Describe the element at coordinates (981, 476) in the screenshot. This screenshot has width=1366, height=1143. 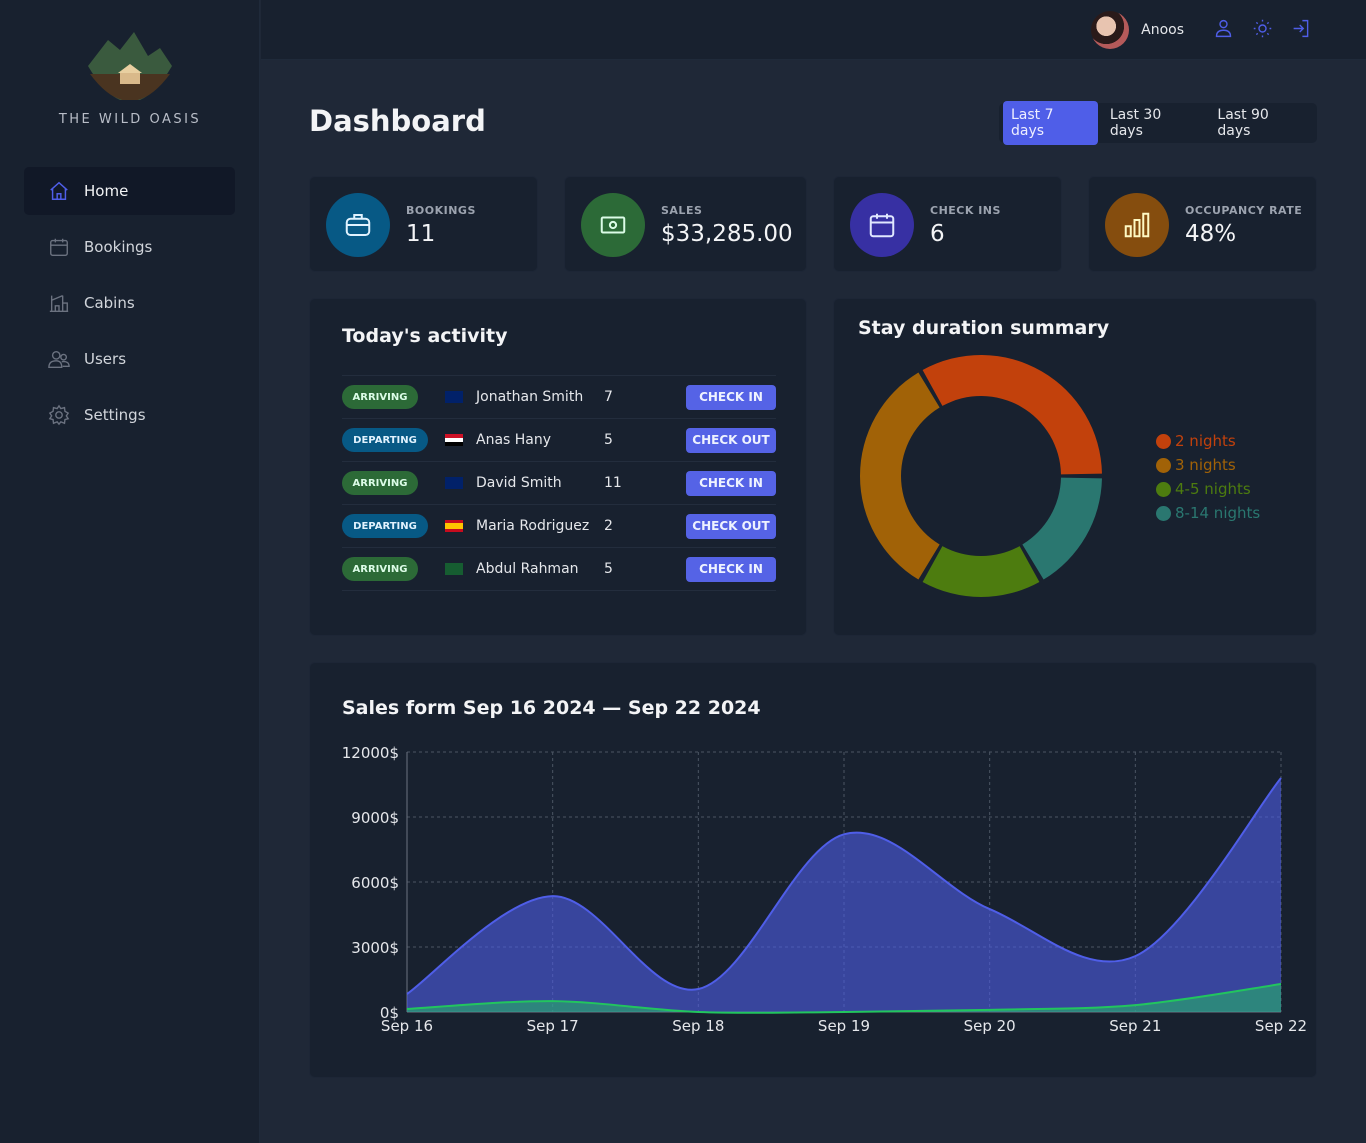
I see `donut-chart` at that location.